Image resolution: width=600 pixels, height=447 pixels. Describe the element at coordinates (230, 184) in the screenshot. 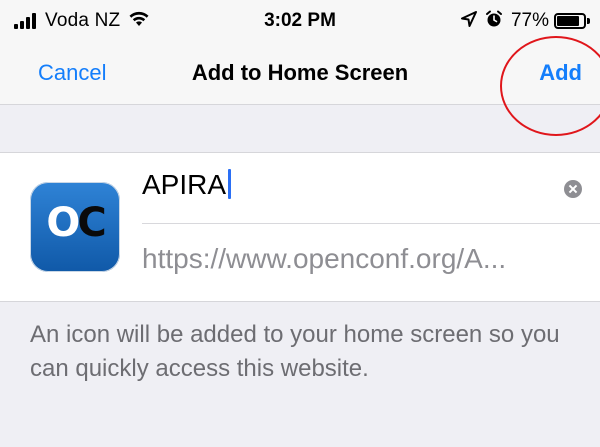

I see `text-caret` at that location.